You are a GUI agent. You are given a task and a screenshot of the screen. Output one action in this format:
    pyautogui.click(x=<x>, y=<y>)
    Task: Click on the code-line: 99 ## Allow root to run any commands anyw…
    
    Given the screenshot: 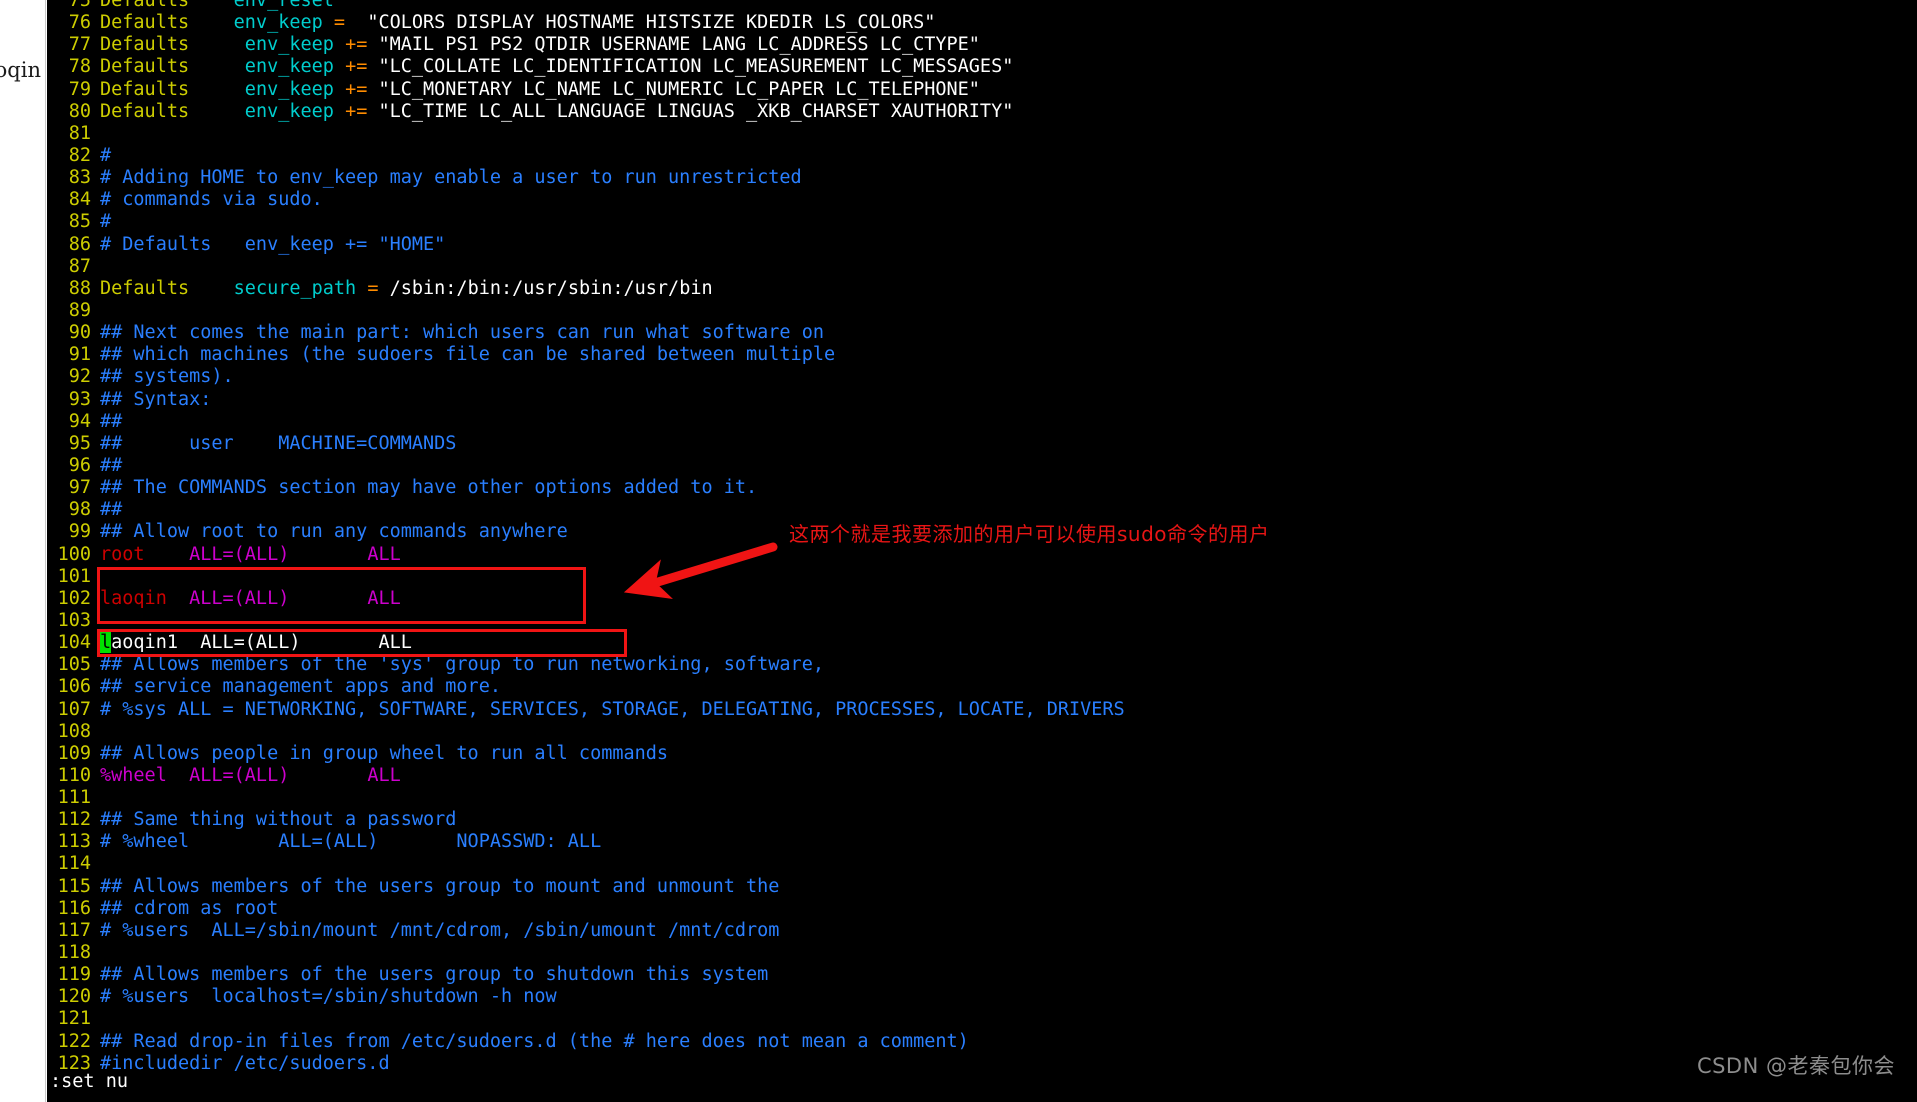 What is the action you would take?
    pyautogui.click(x=982, y=532)
    